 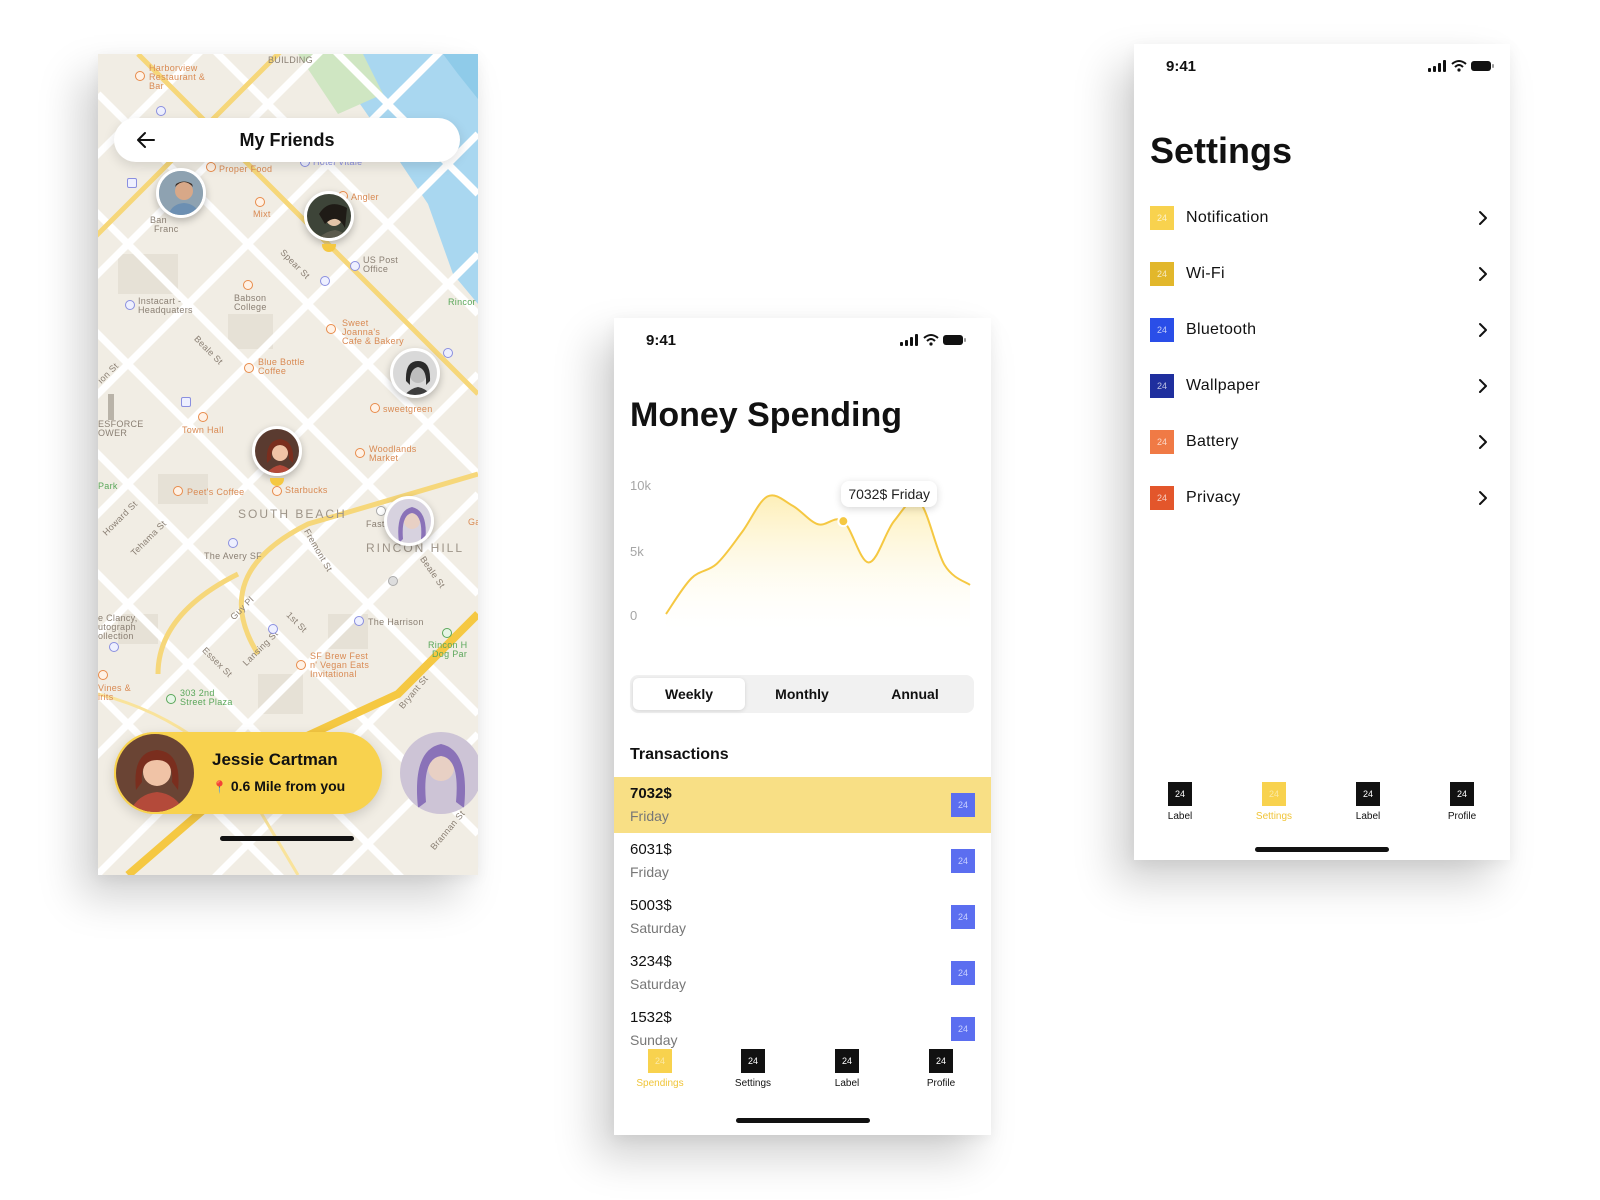 I want to click on settings-item-label: Wi-Fi, so click(x=1205, y=273).